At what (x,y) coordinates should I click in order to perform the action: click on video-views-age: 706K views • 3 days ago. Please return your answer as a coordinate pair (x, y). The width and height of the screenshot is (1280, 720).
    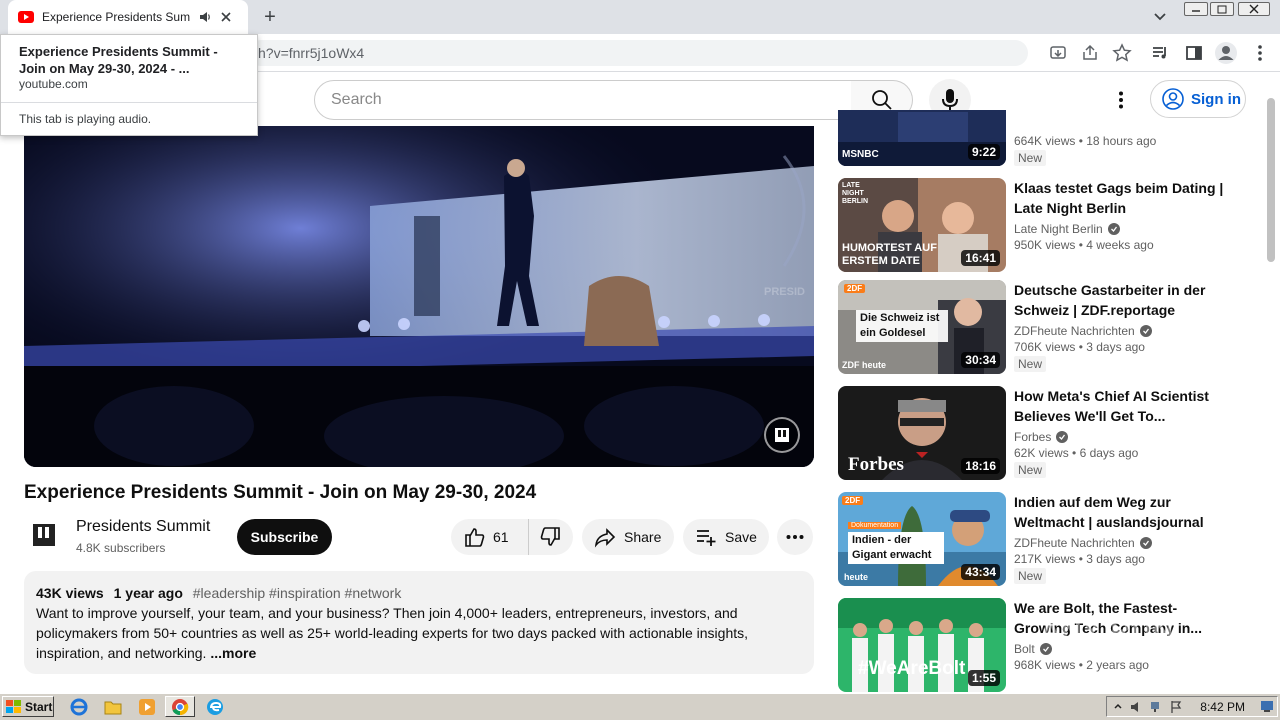
    Looking at the image, I should click on (1079, 347).